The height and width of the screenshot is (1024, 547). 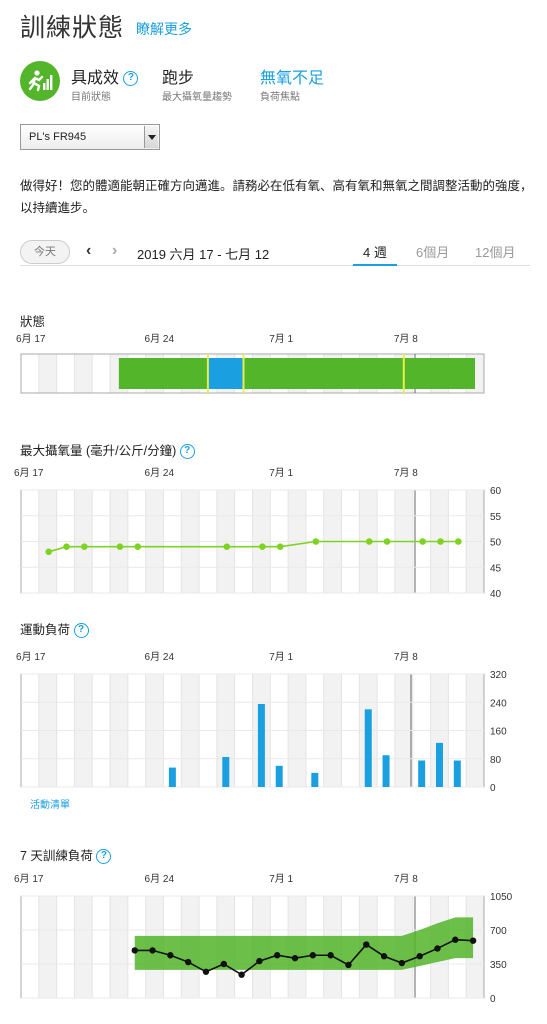 What do you see at coordinates (496, 594) in the screenshot?
I see `y-tick-label: 40` at bounding box center [496, 594].